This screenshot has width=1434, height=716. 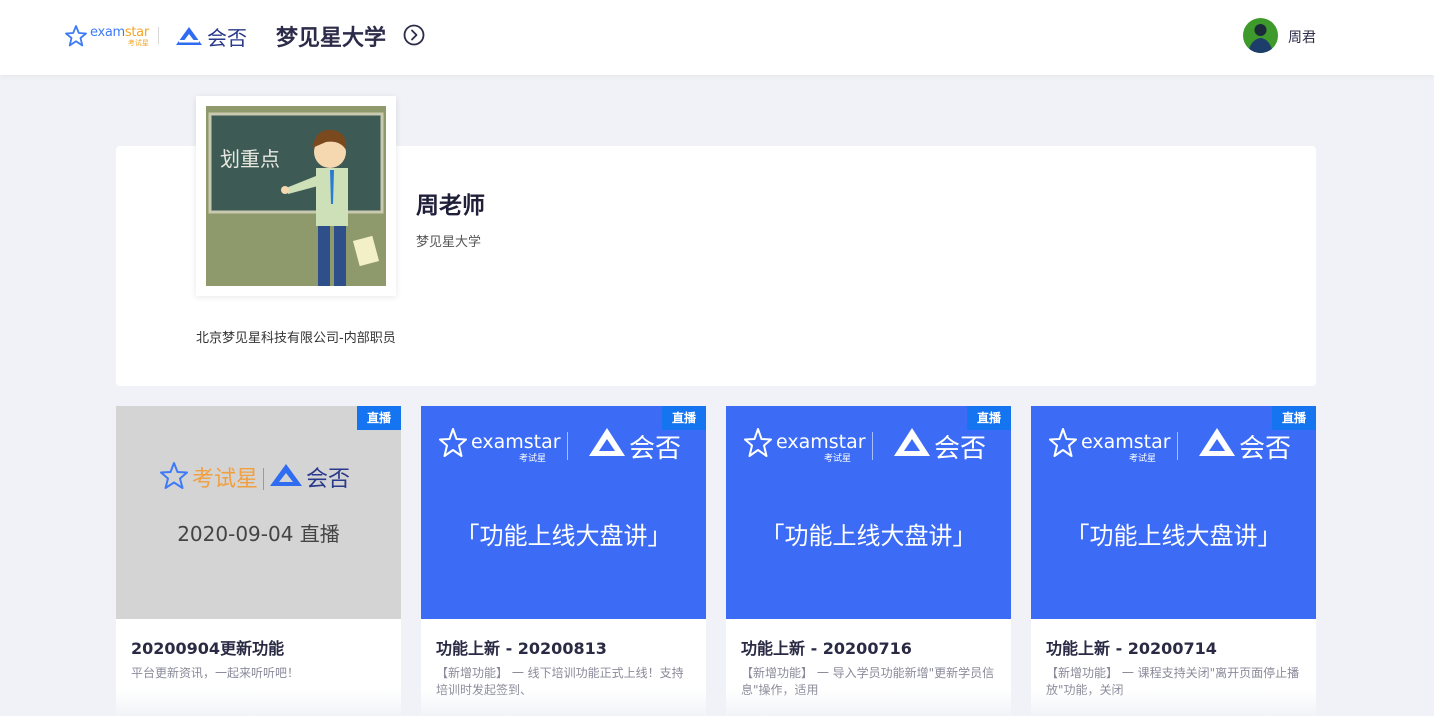 I want to click on course-title: 功能上新 - 20200714, so click(x=1131, y=647).